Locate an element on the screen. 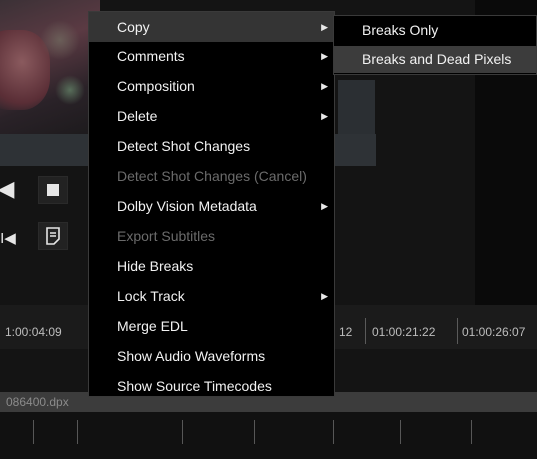 The height and width of the screenshot is (459, 537). menu-item-label: Dolby Vision Metadata is located at coordinates (187, 206).